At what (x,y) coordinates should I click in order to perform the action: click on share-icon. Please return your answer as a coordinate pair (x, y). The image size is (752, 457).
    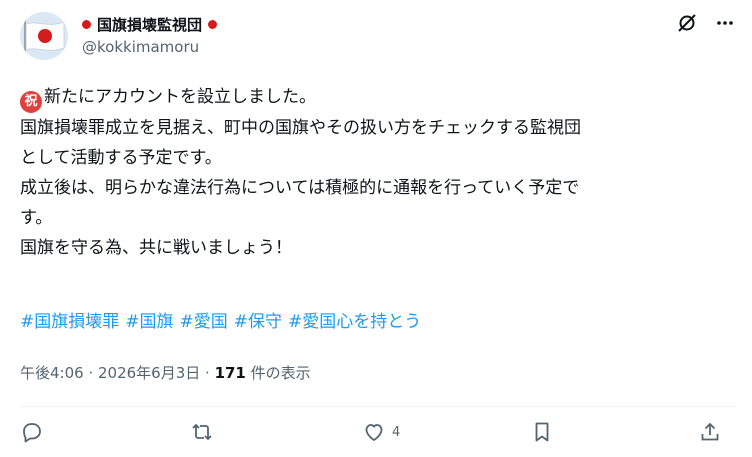
    Looking at the image, I should click on (710, 432).